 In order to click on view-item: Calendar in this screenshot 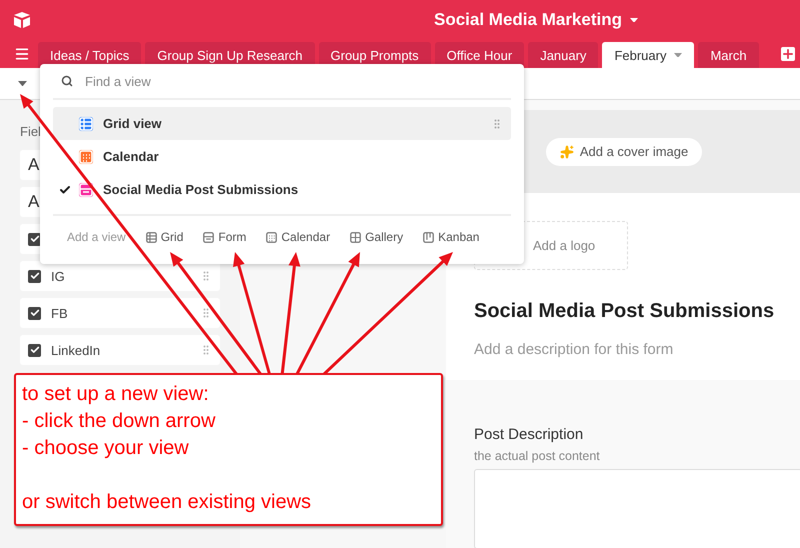, I will do `click(282, 156)`.